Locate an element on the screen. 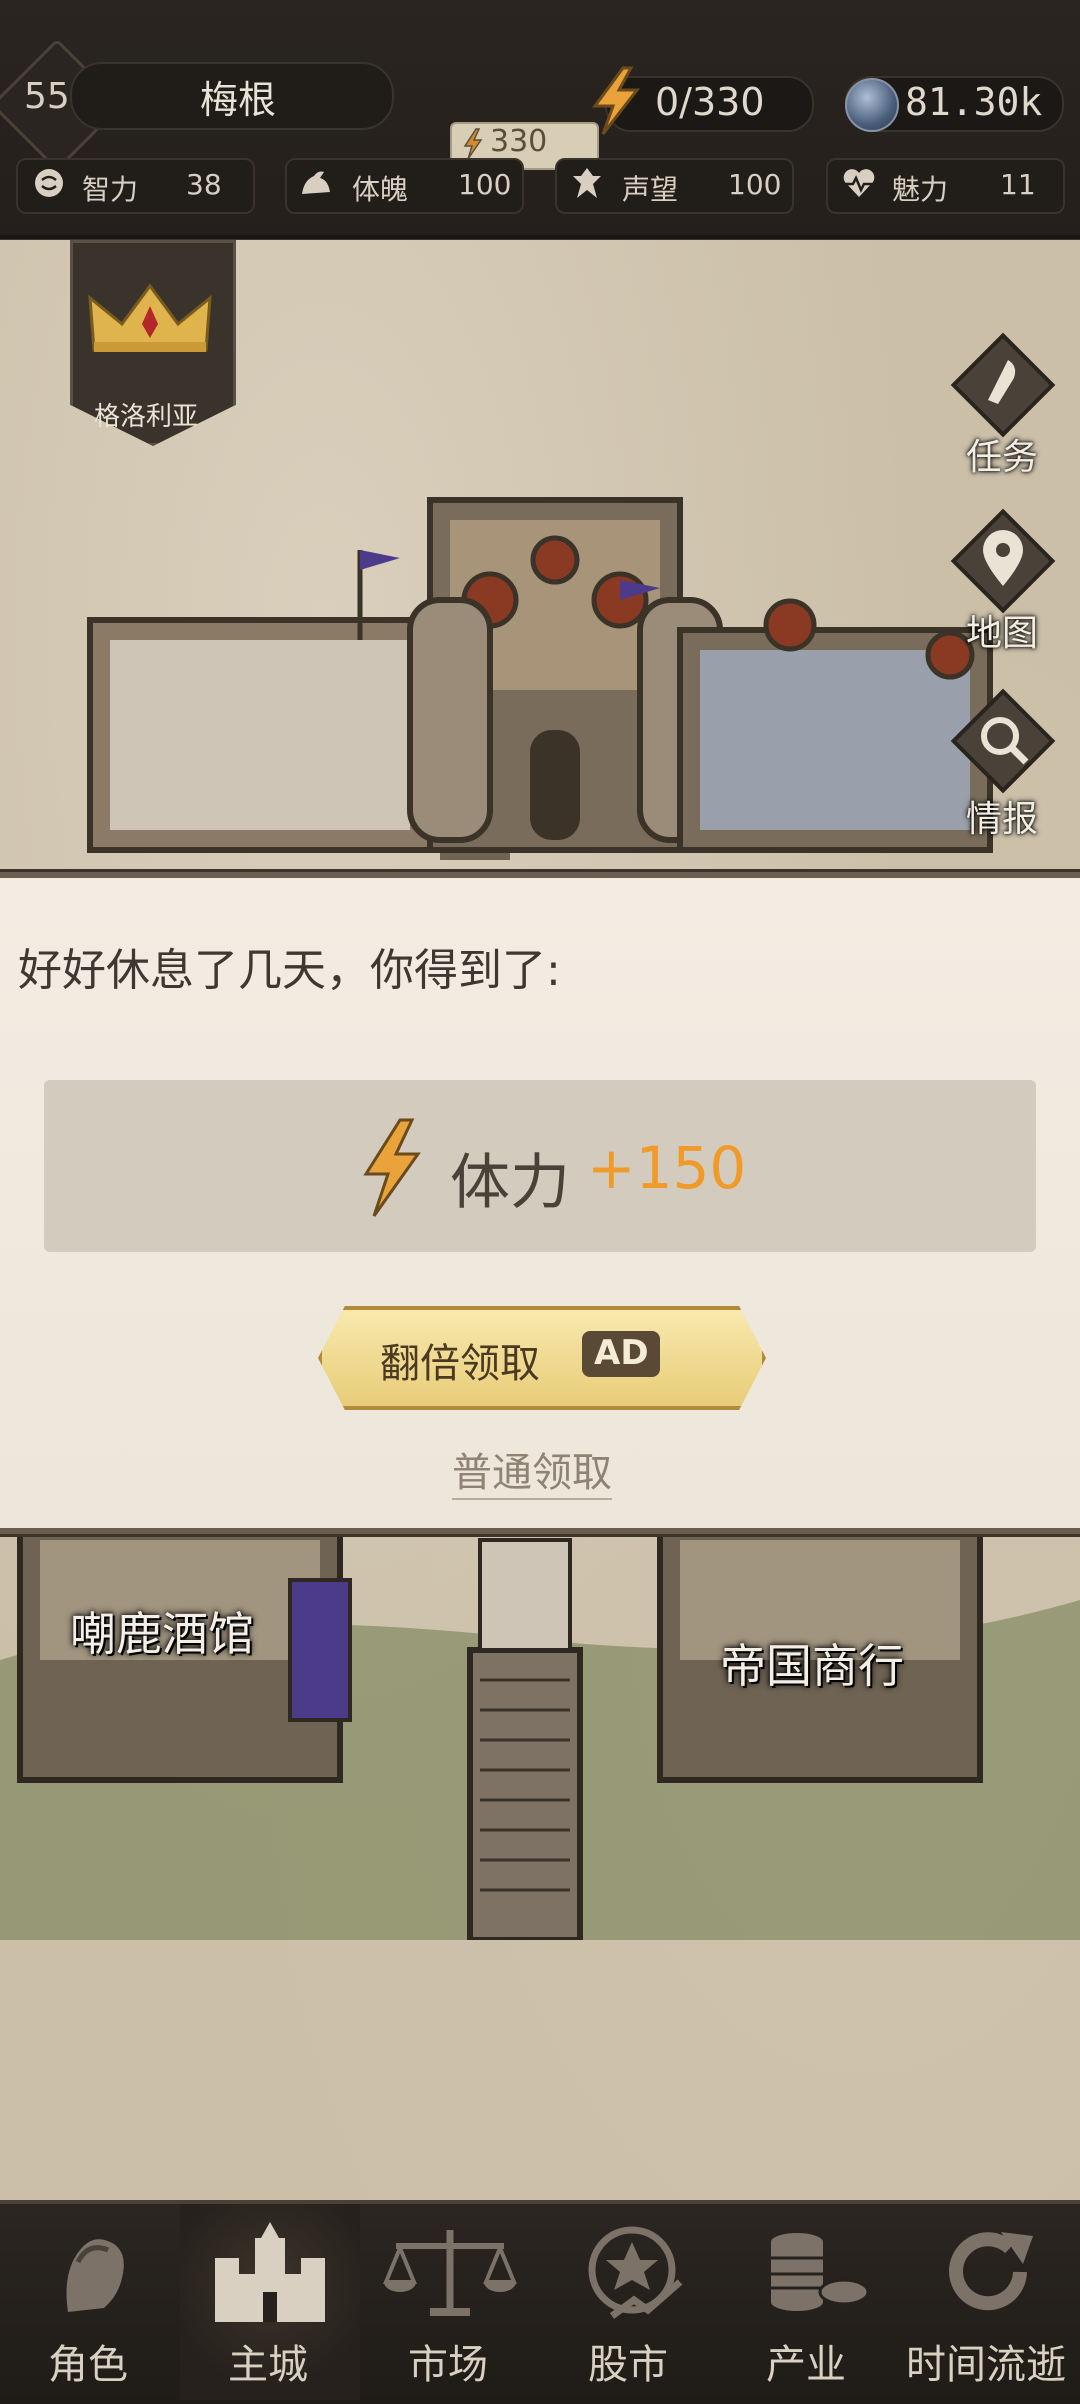 The height and width of the screenshot is (2404, 1080). stat-intelligence-value: 38 is located at coordinates (204, 184).